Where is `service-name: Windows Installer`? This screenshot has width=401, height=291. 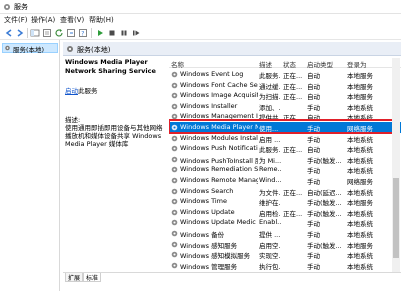 service-name: Windows Installer is located at coordinates (209, 105).